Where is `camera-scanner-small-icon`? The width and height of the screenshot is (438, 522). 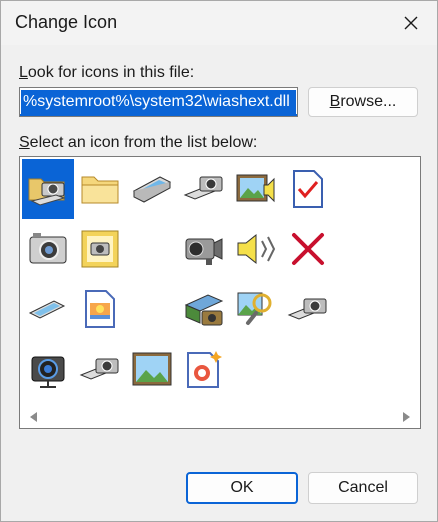
camera-scanner-small-icon is located at coordinates (307, 309).